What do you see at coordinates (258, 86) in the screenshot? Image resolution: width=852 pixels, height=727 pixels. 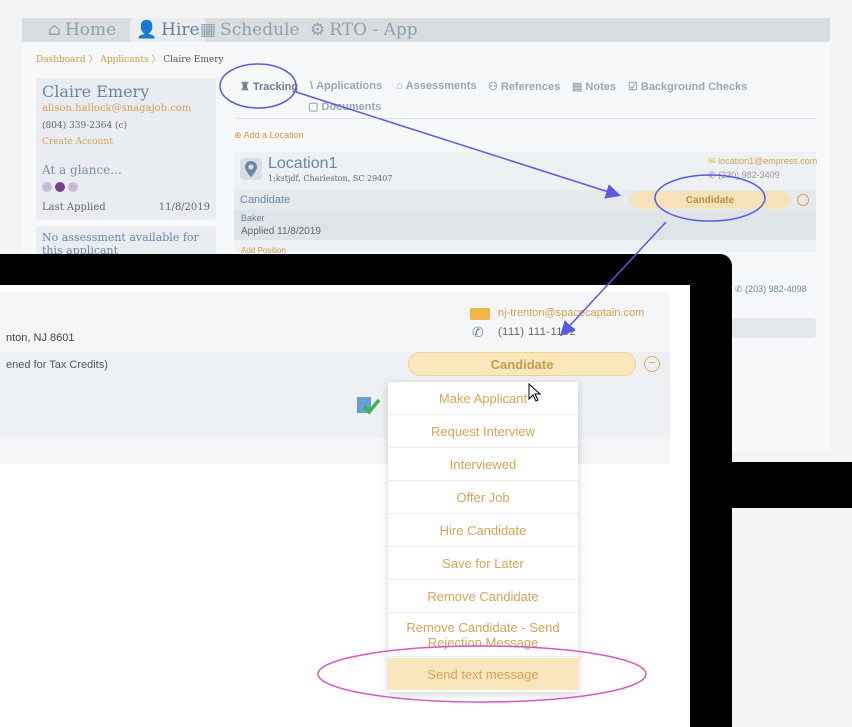 I see `tracking-highlight-circle` at bounding box center [258, 86].